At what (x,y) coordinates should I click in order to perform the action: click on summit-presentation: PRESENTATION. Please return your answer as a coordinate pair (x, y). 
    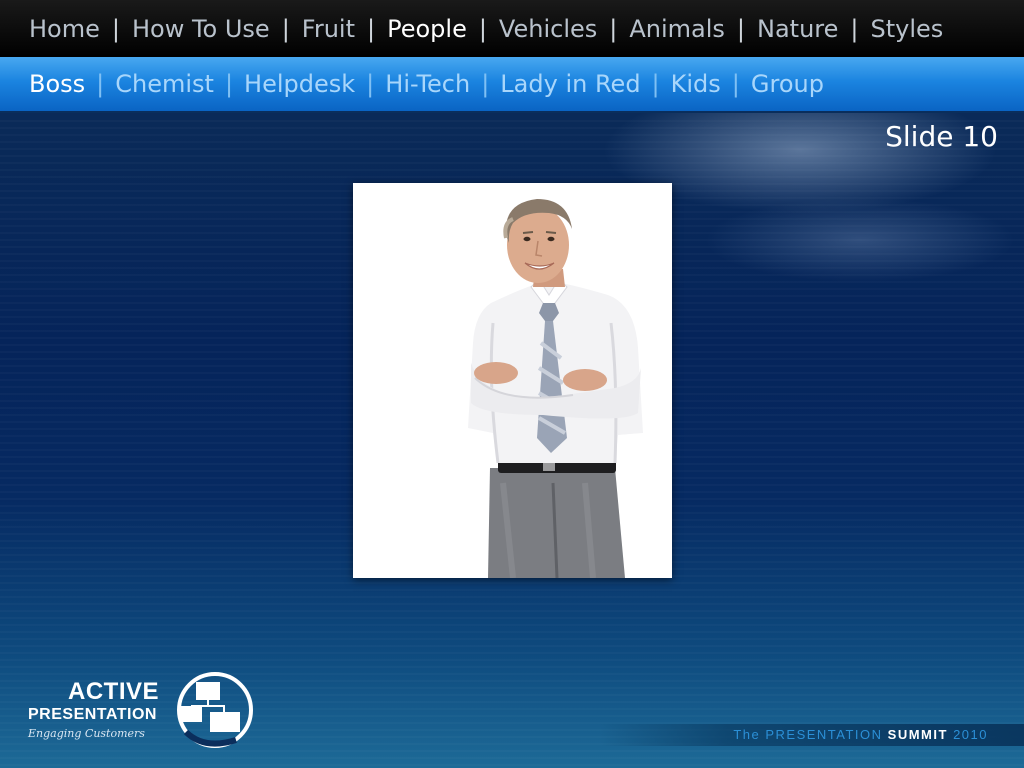
    Looking at the image, I should click on (824, 734).